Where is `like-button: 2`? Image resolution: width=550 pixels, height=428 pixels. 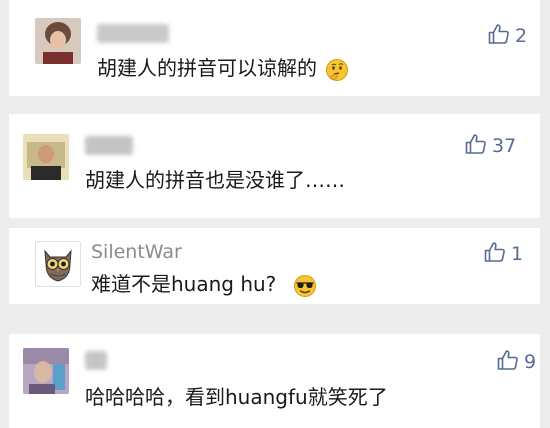 like-button: 2 is located at coordinates (507, 36).